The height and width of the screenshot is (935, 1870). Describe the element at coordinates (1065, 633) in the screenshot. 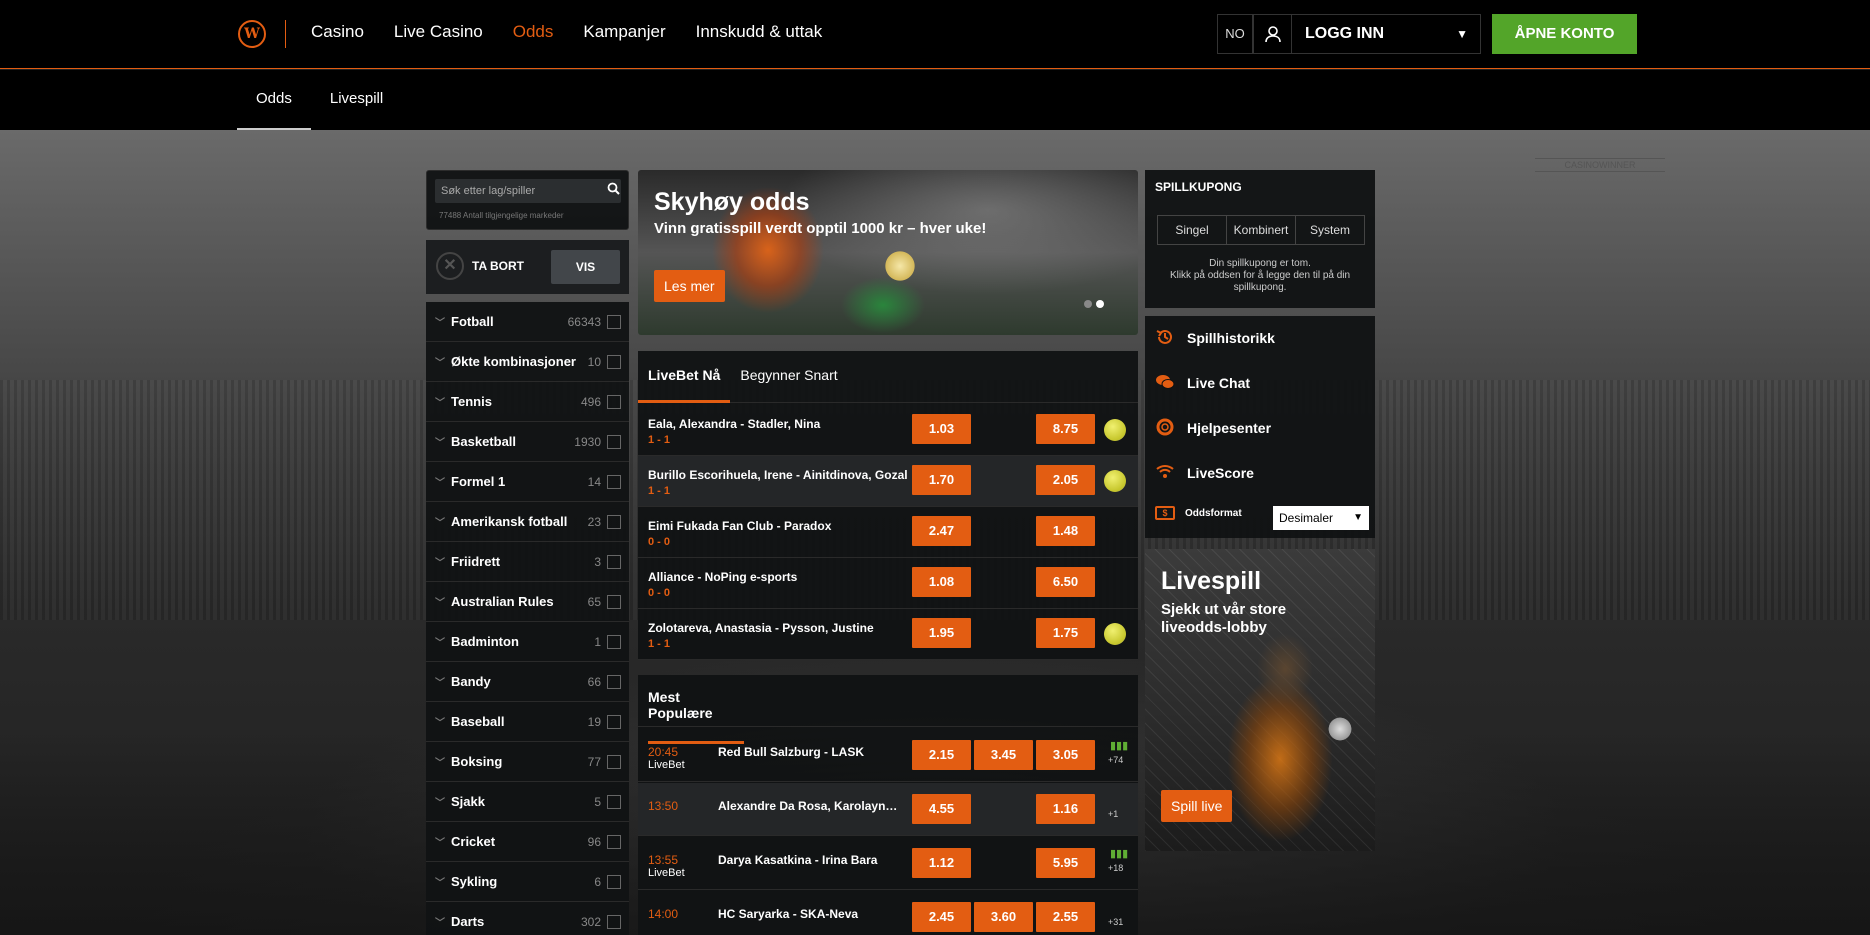

I see `odd-away-button: 1.75` at that location.